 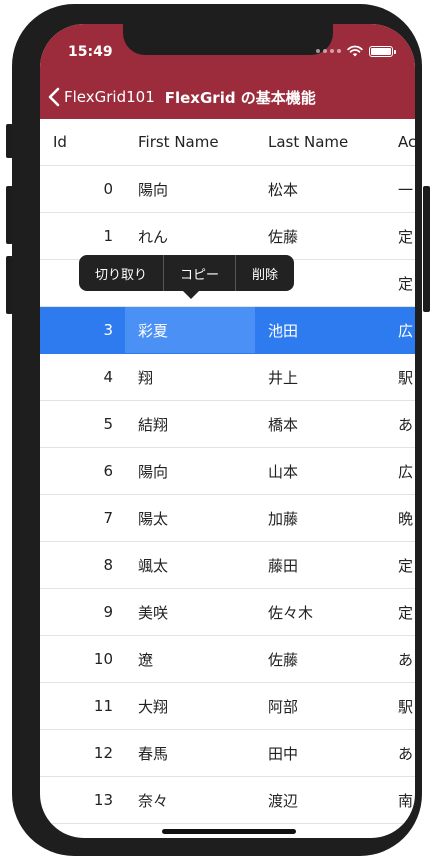 What do you see at coordinates (400, 518) in the screenshot?
I see `cell-address: 晩` at bounding box center [400, 518].